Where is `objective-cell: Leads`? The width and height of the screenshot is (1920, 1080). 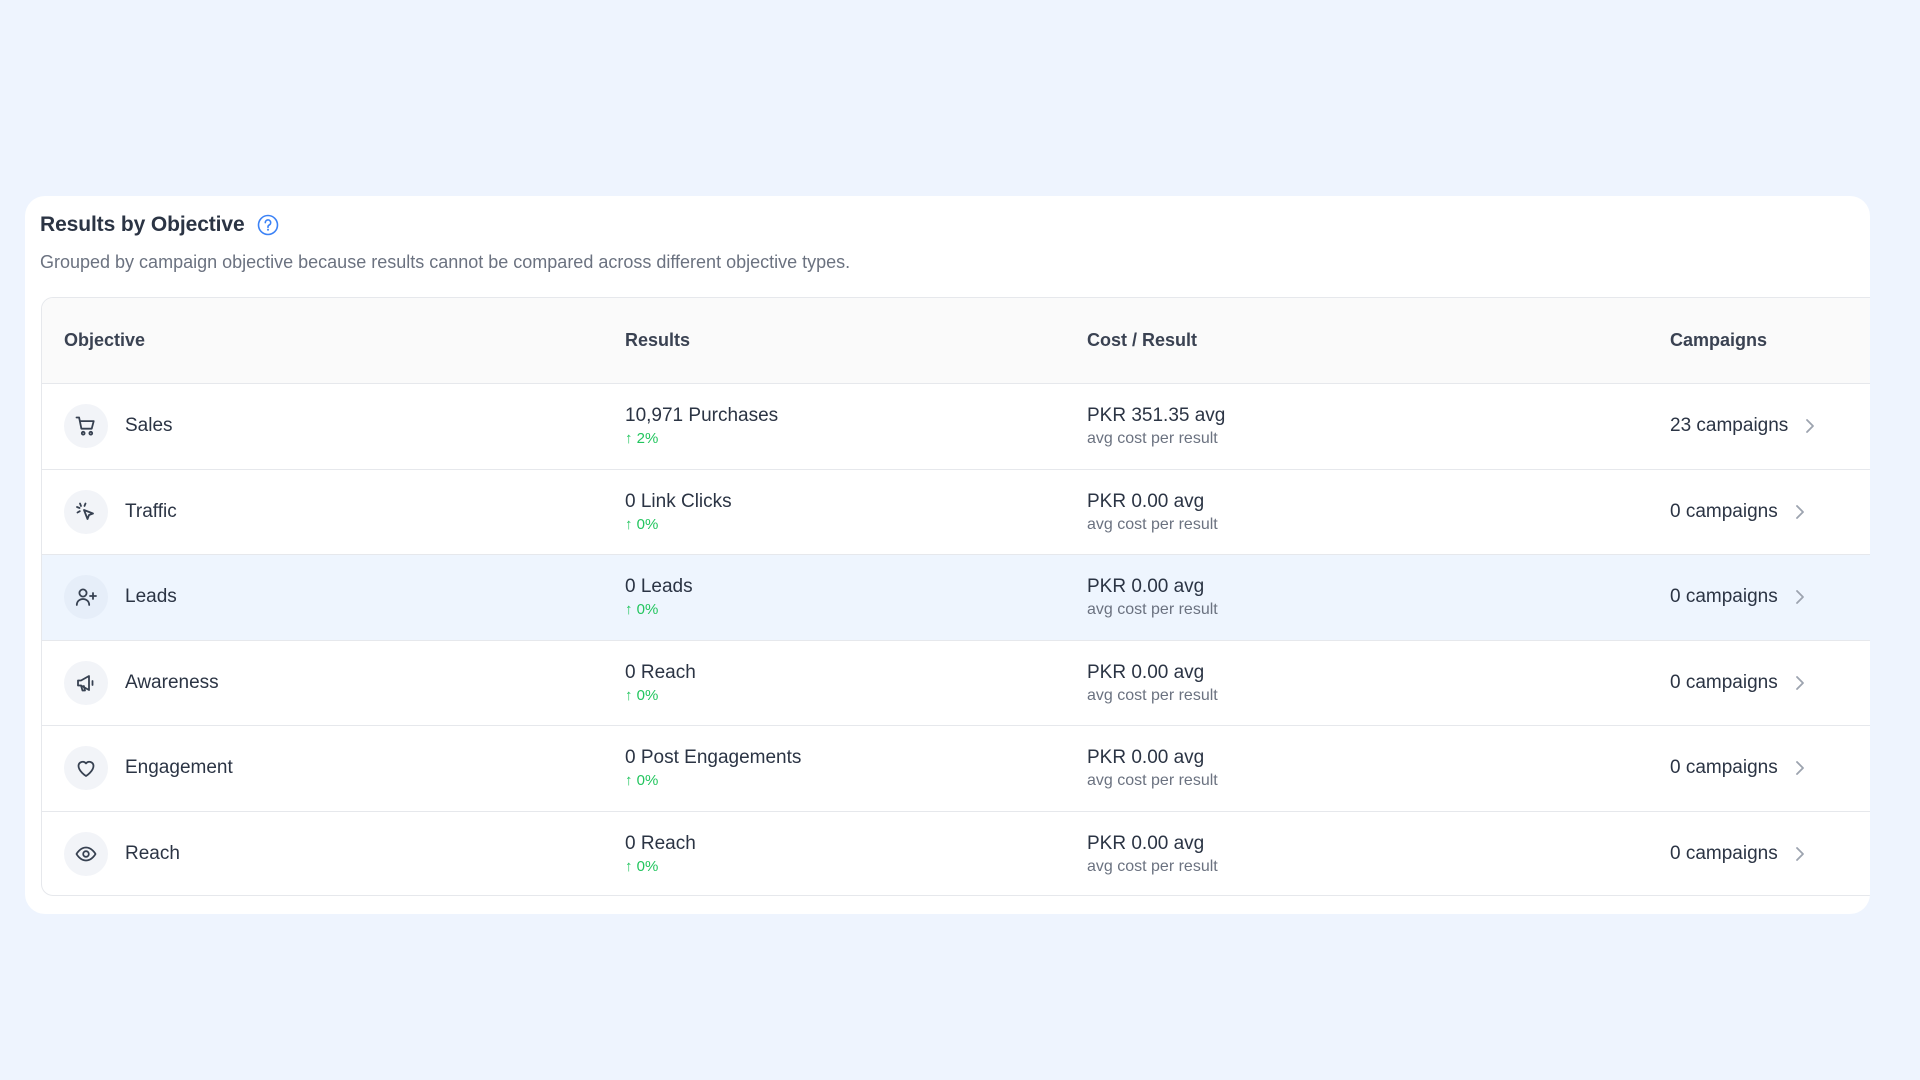
objective-cell: Leads is located at coordinates (120, 597).